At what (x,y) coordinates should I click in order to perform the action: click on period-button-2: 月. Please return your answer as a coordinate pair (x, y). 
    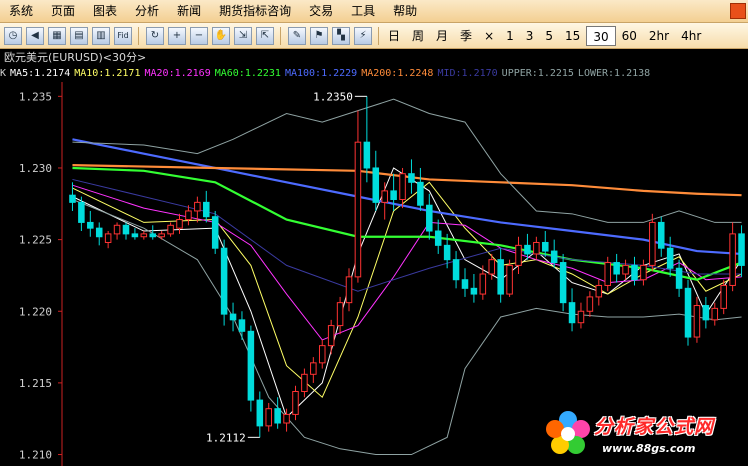
    Looking at the image, I should click on (442, 36).